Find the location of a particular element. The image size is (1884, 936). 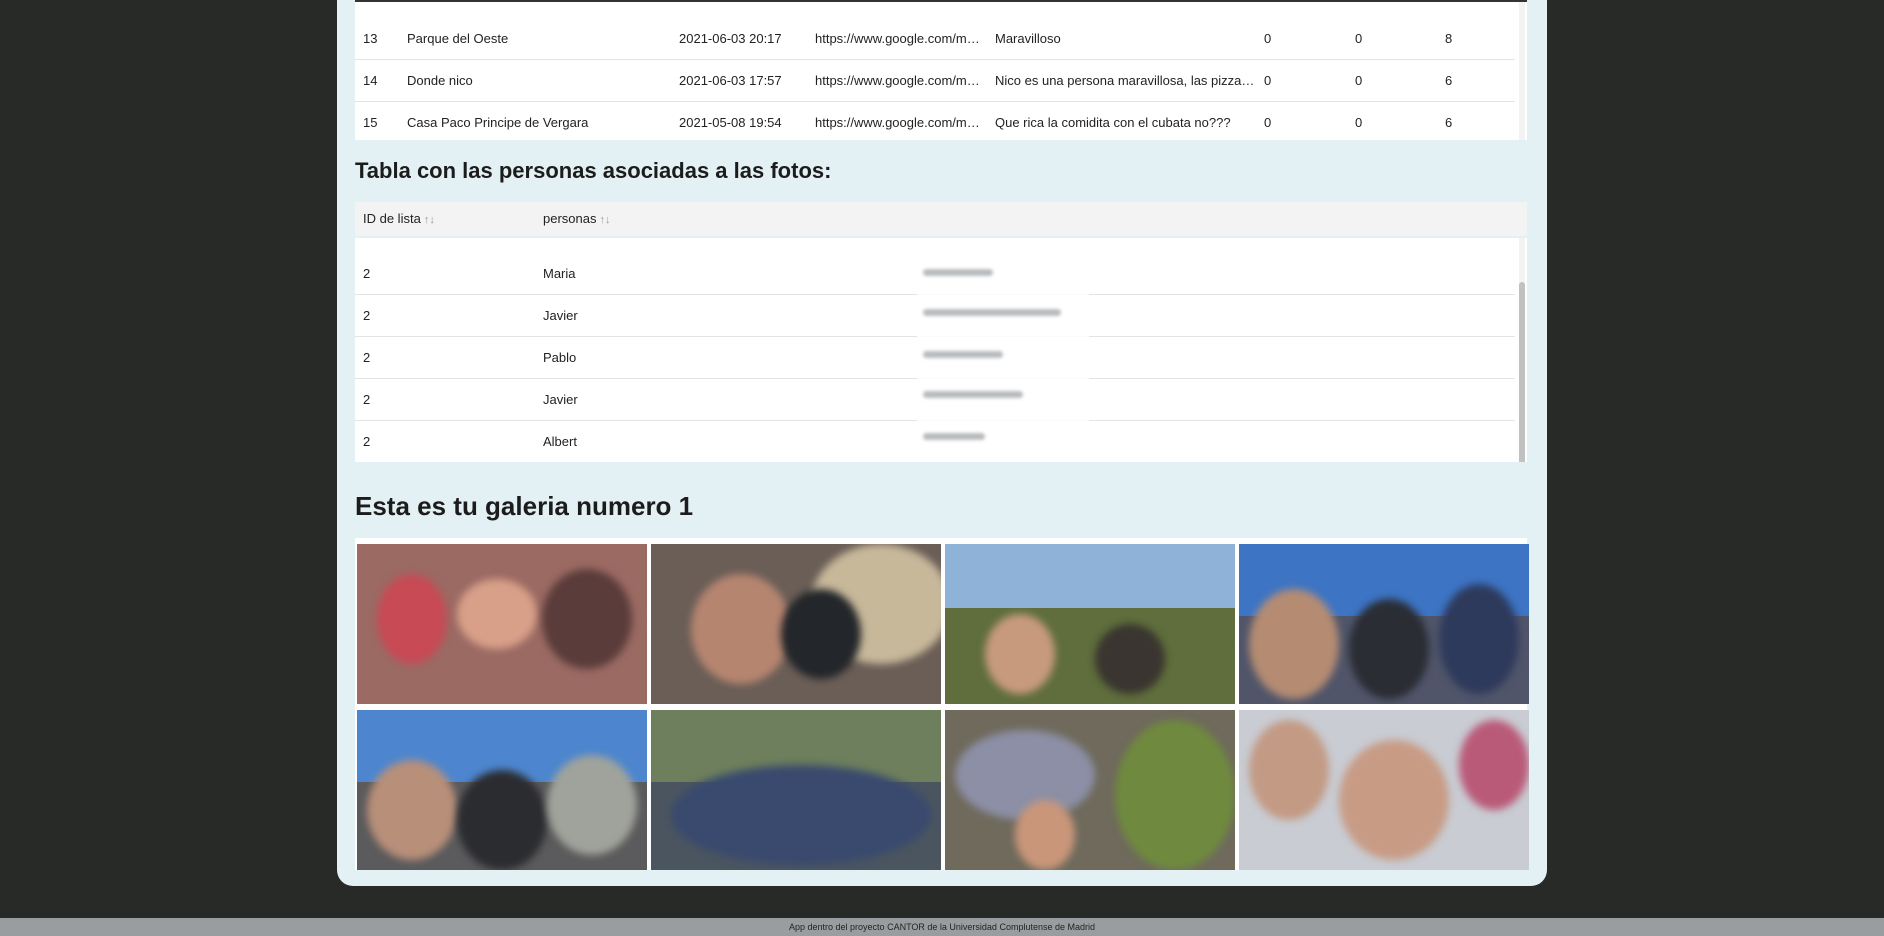

row-name: Casa Paco Principe de Vergara is located at coordinates (498, 122).